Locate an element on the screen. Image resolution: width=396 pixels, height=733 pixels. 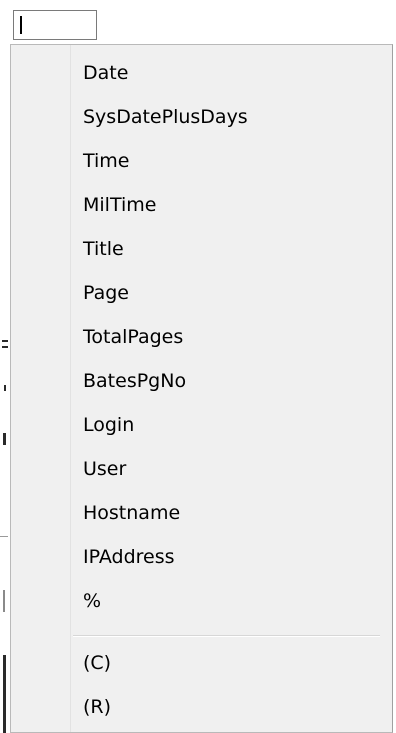
menu-item-sysdateplusdays: SysDatePlusDays is located at coordinates (223, 117).